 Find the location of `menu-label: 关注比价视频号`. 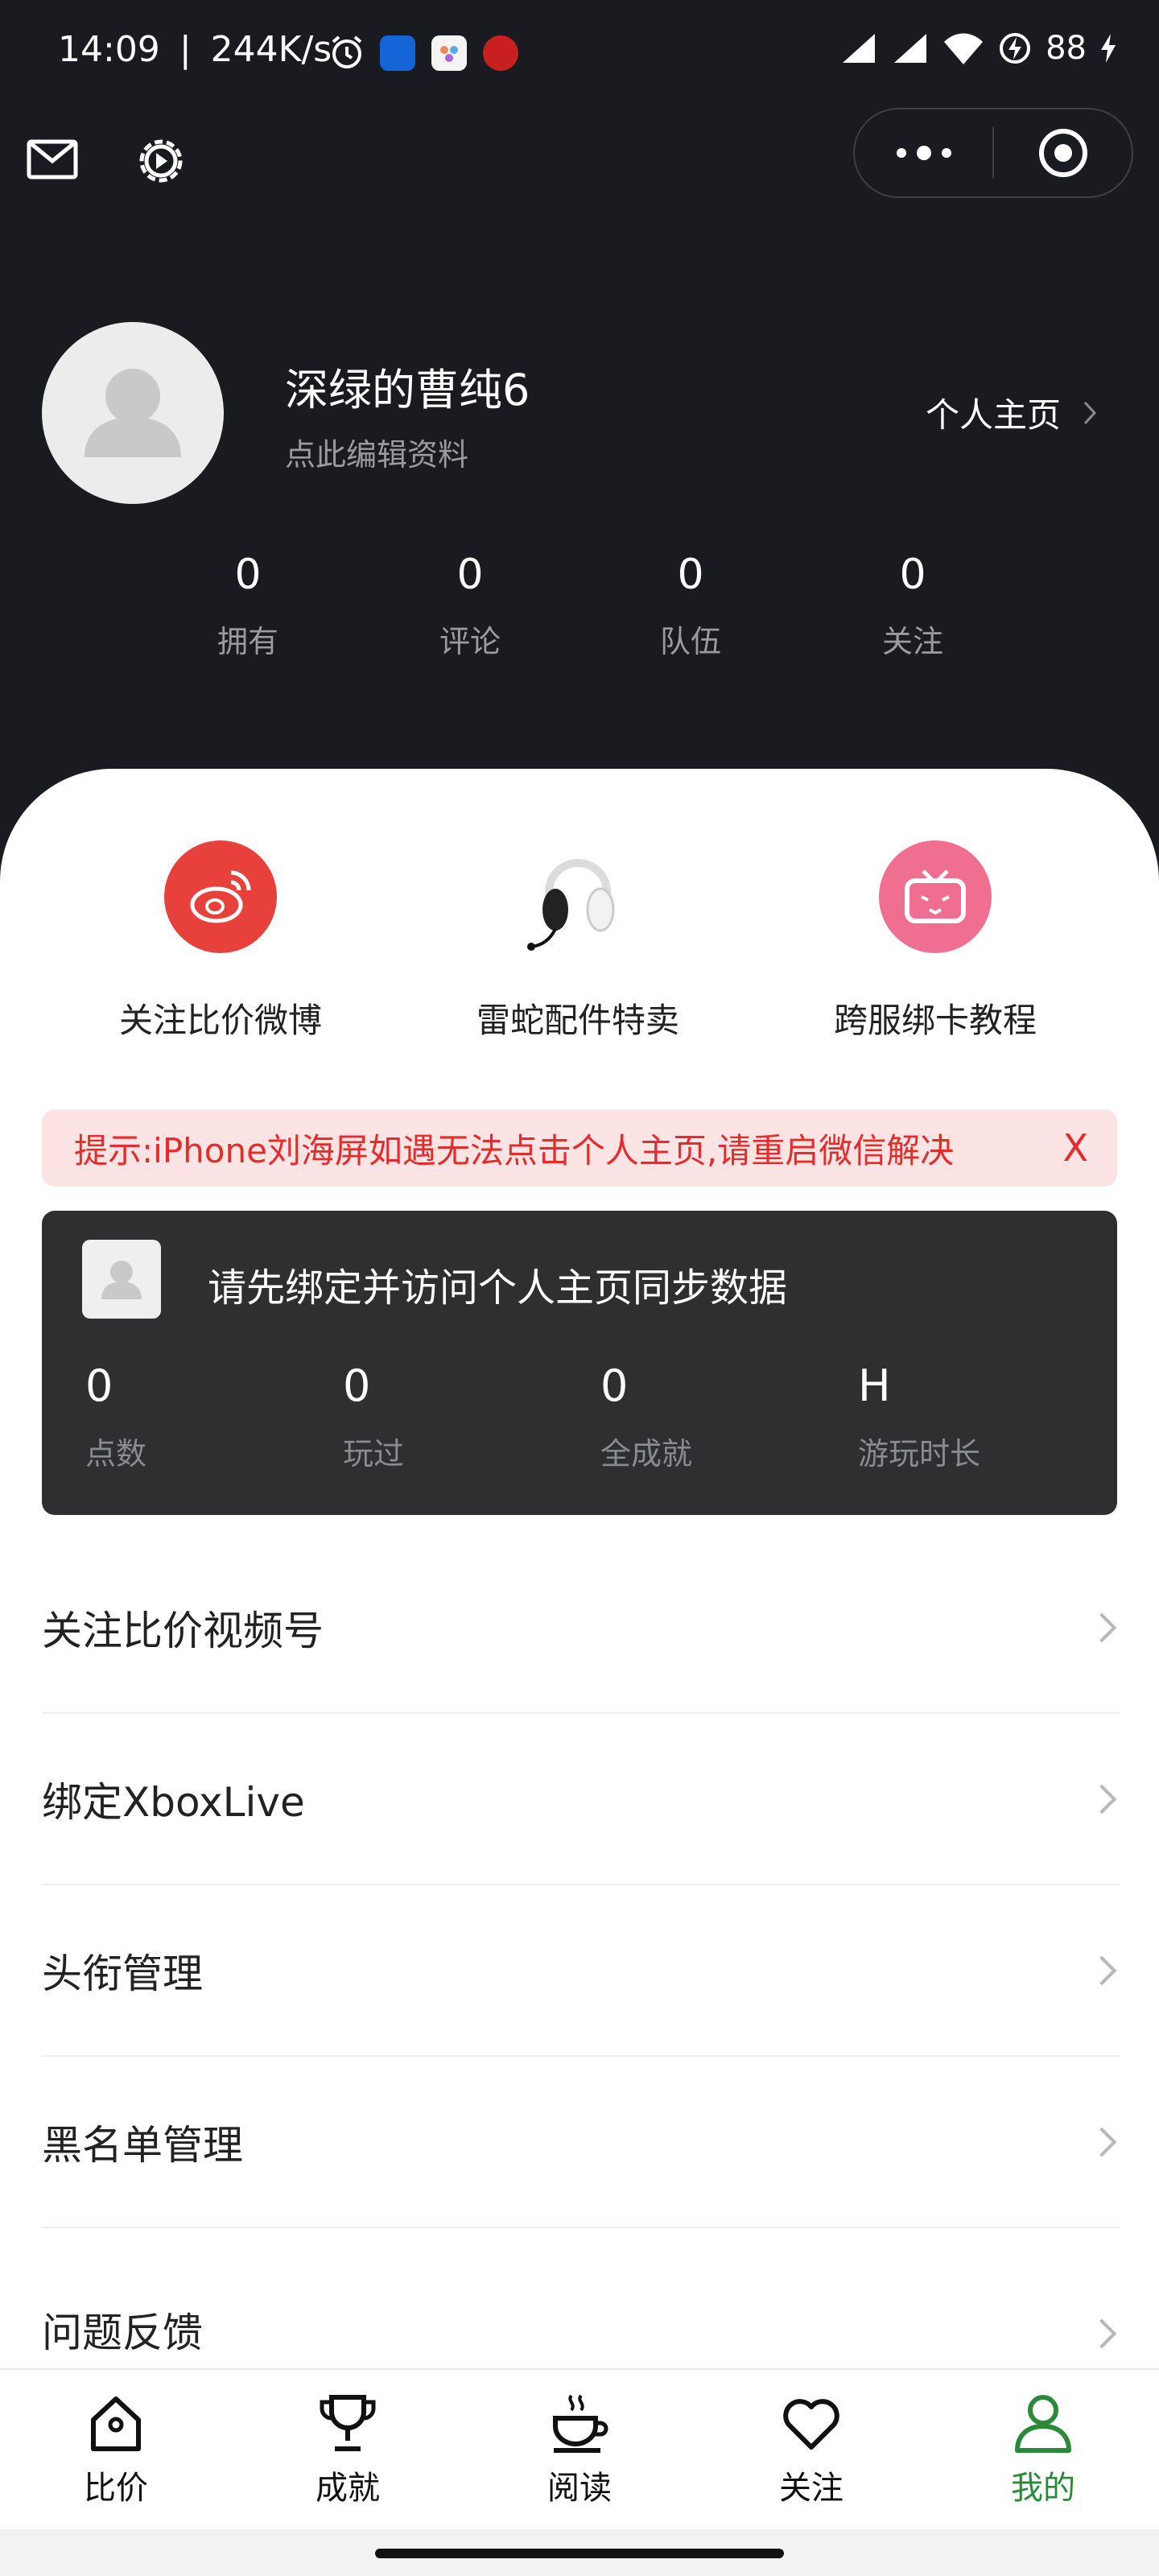

menu-label: 关注比价视频号 is located at coordinates (183, 1630).